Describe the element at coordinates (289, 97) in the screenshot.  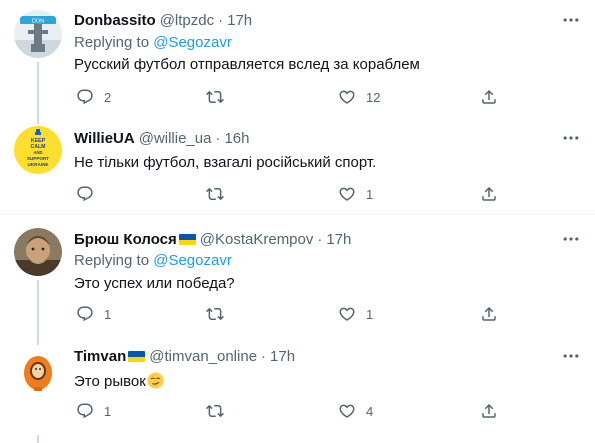
I see `tweet-actions: 2 12` at that location.